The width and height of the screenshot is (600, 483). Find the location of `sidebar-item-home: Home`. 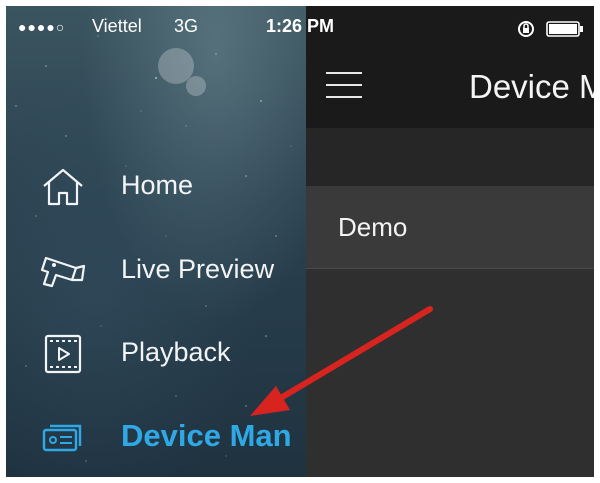

sidebar-item-home: Home is located at coordinates (156, 186).